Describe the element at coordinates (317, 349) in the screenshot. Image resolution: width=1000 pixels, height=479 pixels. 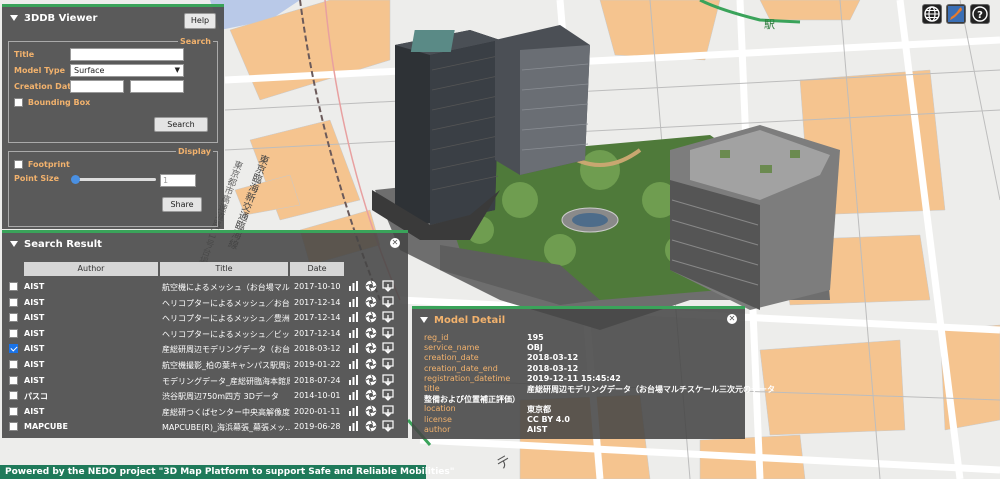
I see `row-date: 2018-03-12` at that location.